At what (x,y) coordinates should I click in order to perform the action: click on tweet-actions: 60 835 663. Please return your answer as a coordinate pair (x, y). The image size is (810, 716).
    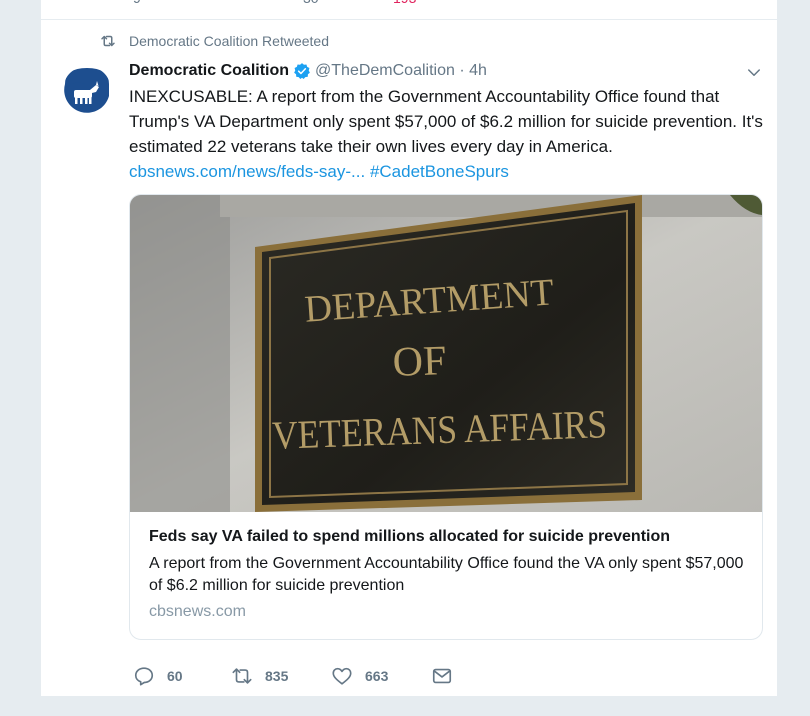
    Looking at the image, I should click on (433, 676).